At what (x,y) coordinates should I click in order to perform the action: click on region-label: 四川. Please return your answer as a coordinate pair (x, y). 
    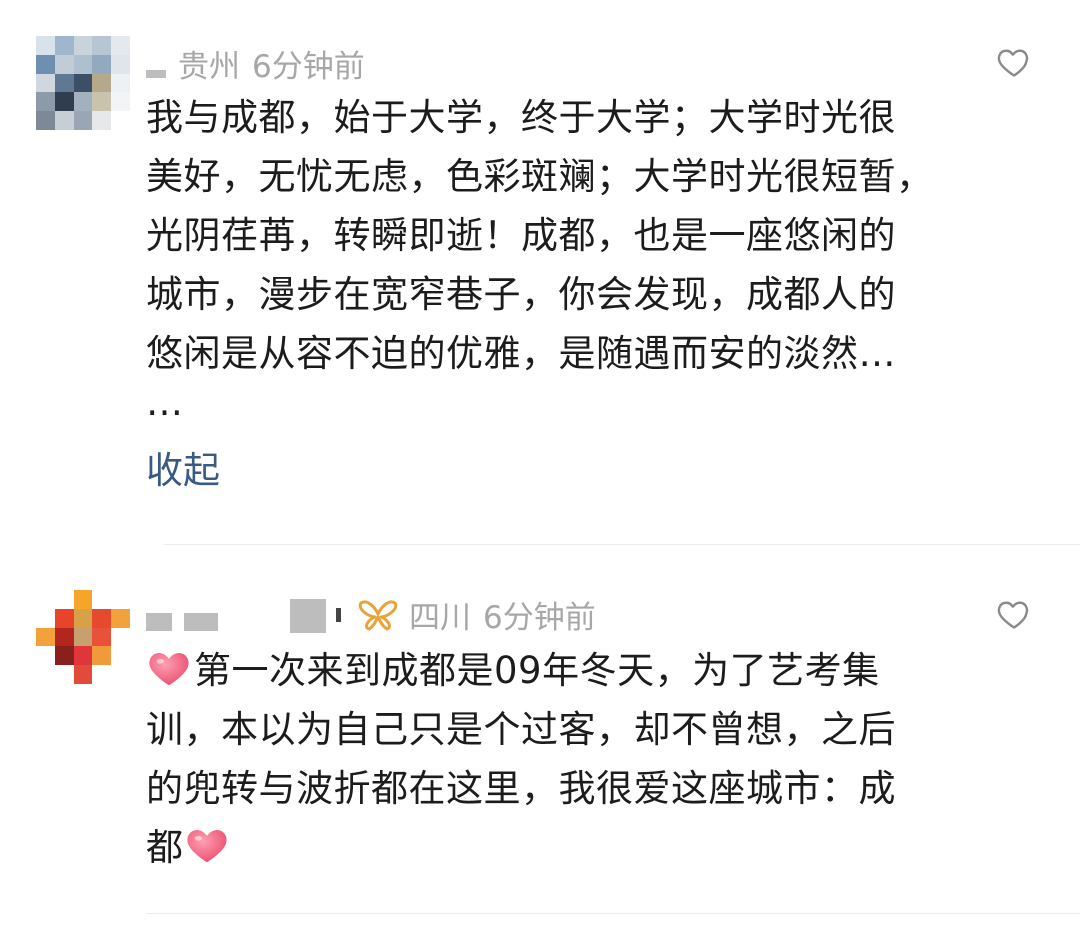
    Looking at the image, I should click on (440, 617).